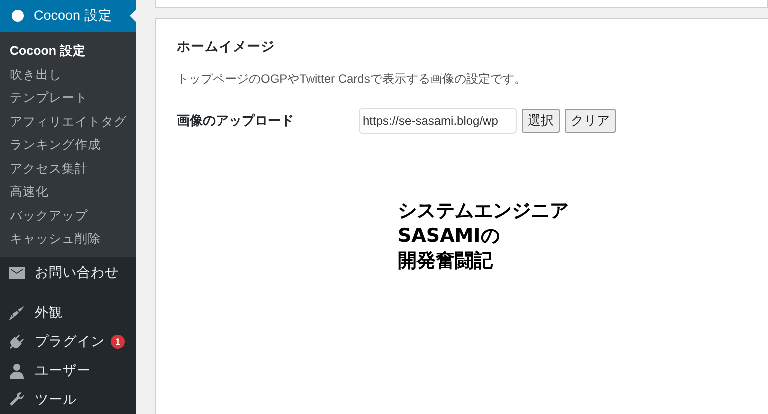 The height and width of the screenshot is (414, 768). What do you see at coordinates (118, 342) in the screenshot?
I see `update-badge: 1` at bounding box center [118, 342].